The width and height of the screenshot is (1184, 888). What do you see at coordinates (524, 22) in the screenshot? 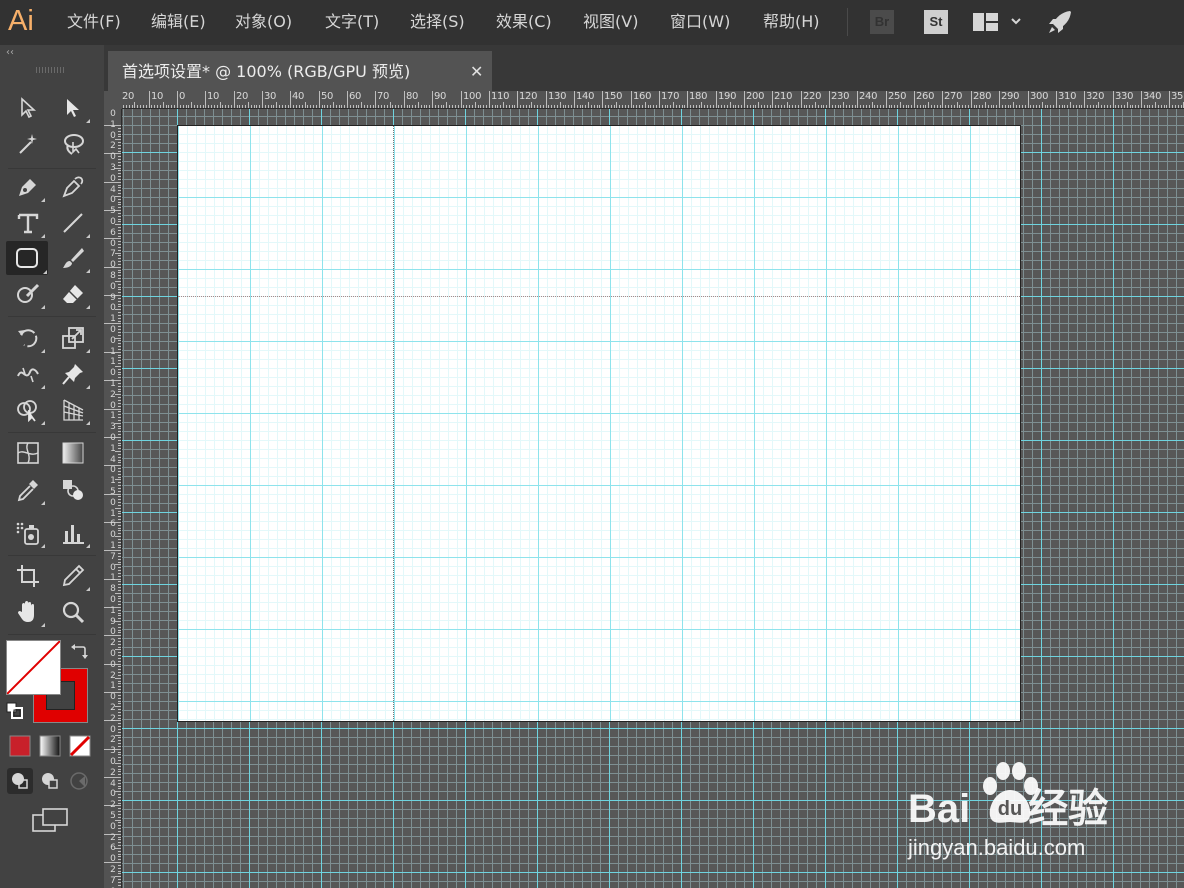
I see `menu-effect: 效果(C)` at bounding box center [524, 22].